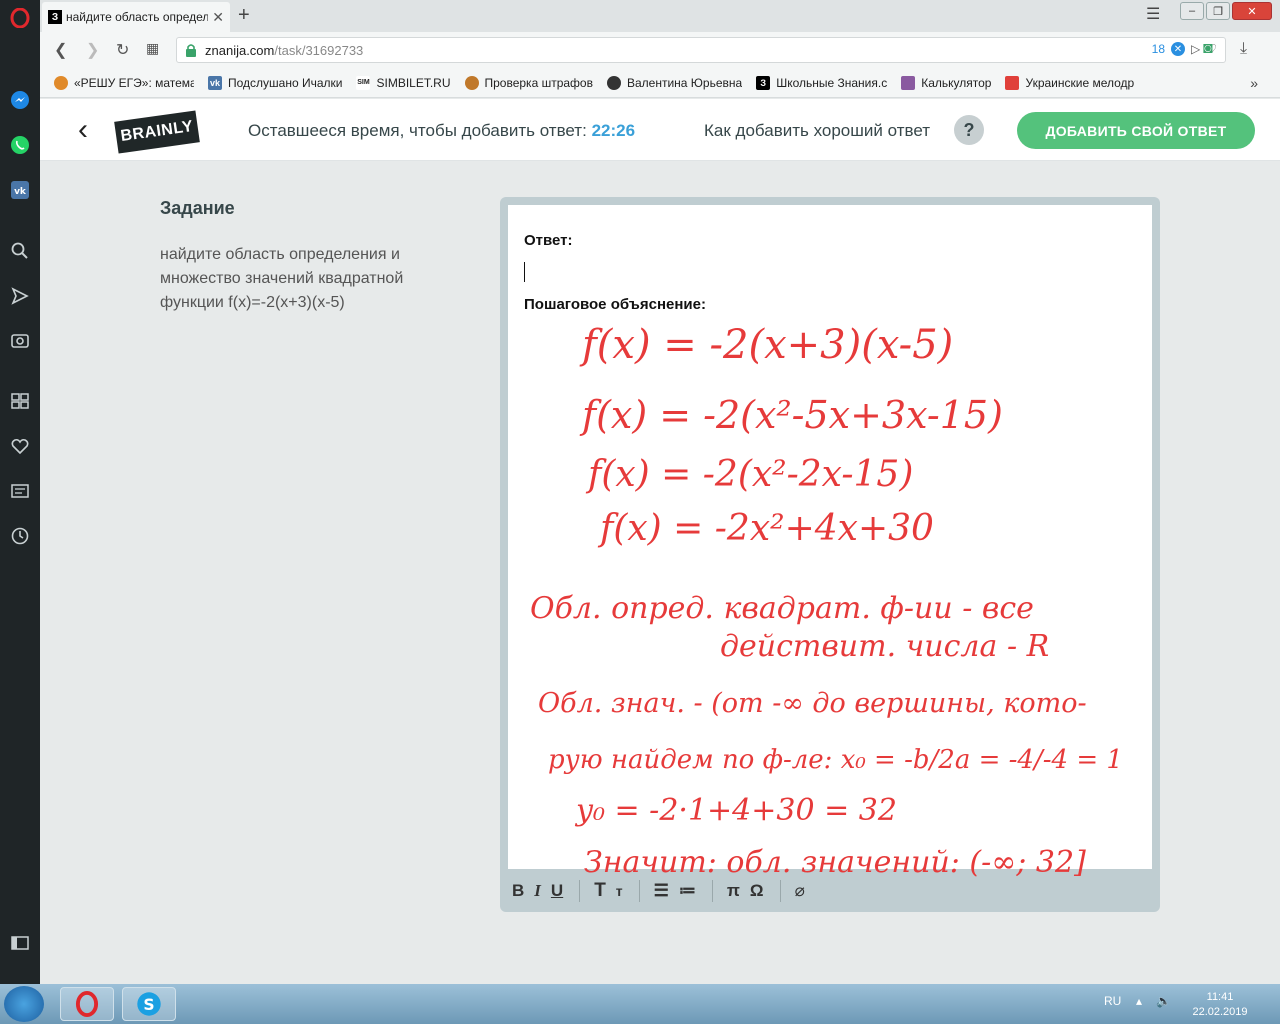  I want to click on heart-icon, so click(20, 446).